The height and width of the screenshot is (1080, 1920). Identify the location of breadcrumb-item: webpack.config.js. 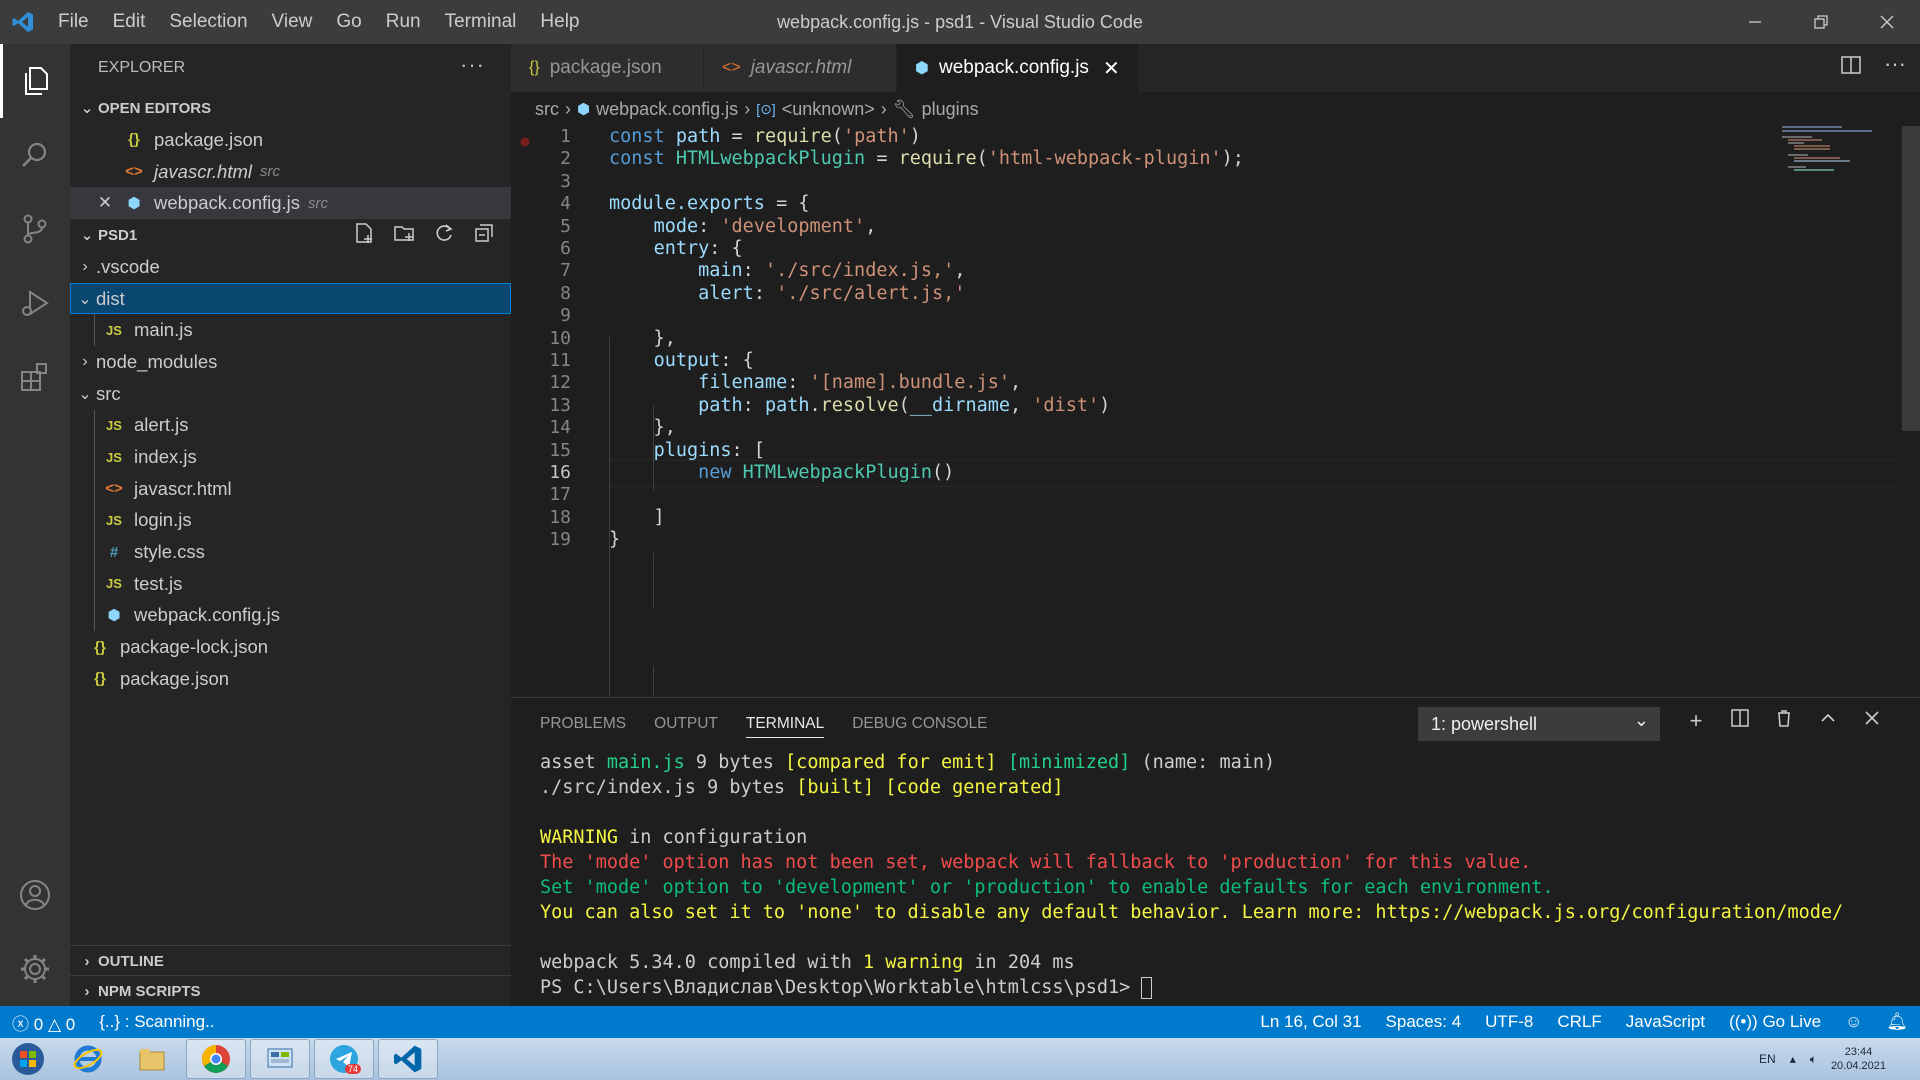
(667, 109).